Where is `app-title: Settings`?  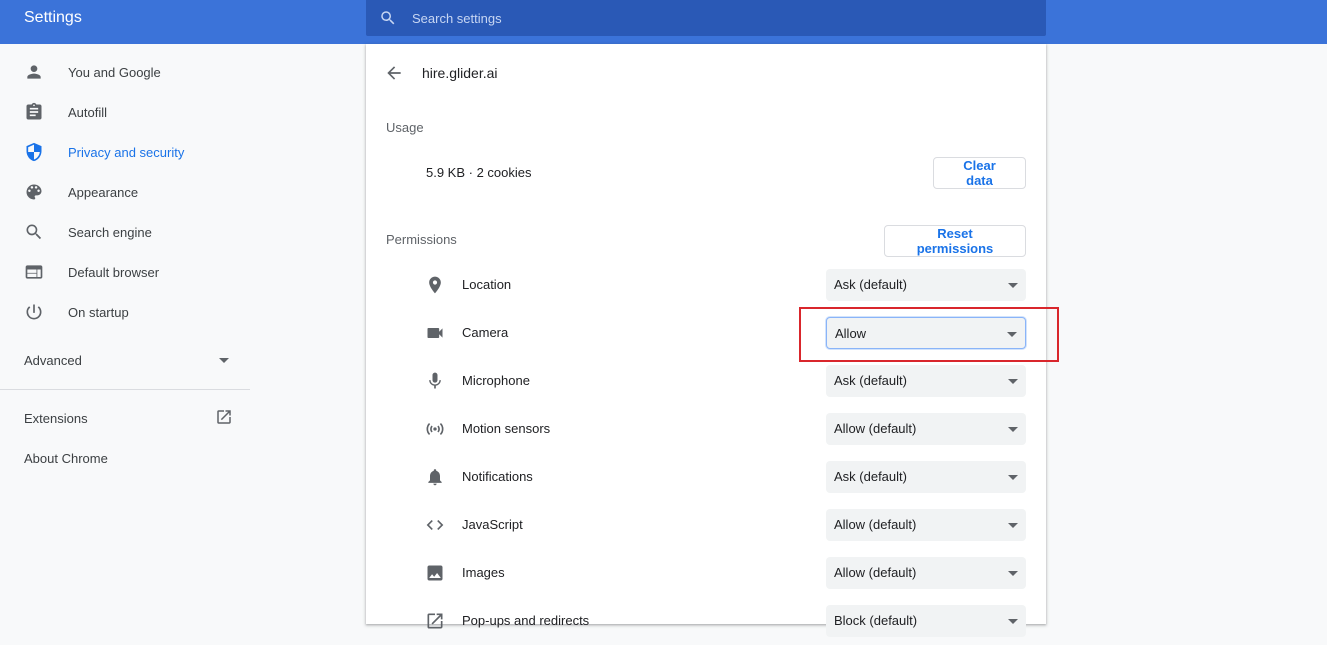 app-title: Settings is located at coordinates (53, 17).